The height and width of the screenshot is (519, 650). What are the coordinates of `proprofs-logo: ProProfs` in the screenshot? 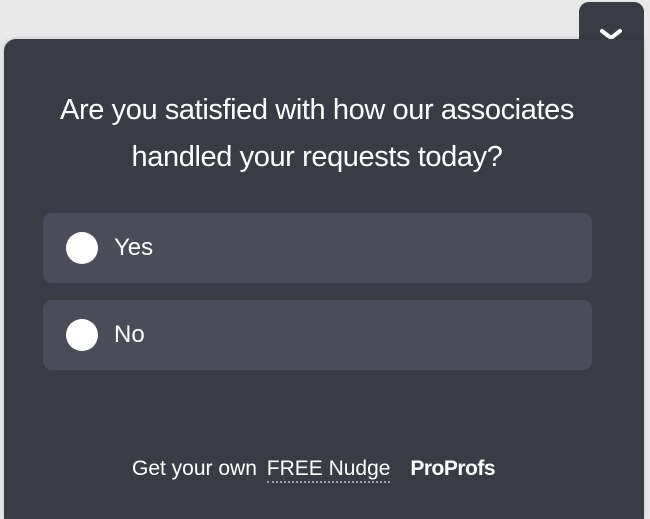 It's located at (452, 468).